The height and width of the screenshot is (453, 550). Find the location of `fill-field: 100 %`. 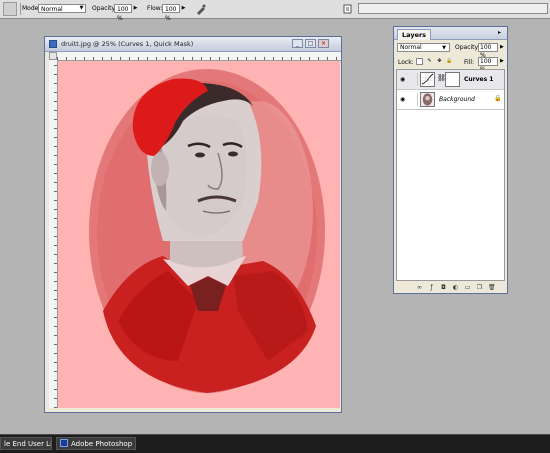

fill-field: 100 % is located at coordinates (488, 65).